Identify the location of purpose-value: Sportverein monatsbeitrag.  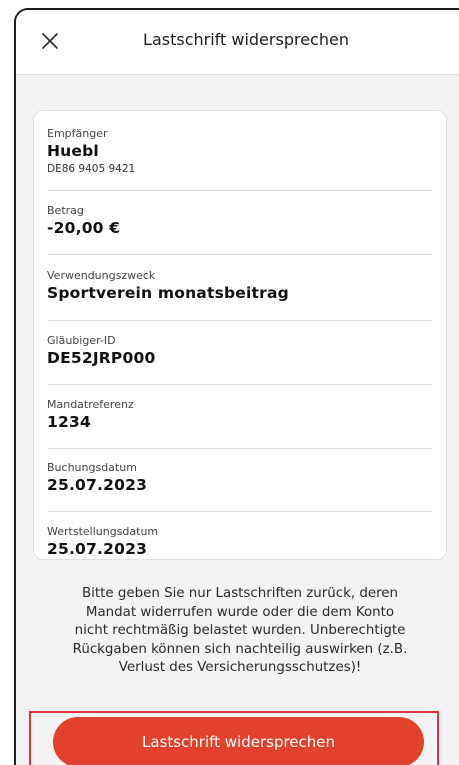
(168, 293).